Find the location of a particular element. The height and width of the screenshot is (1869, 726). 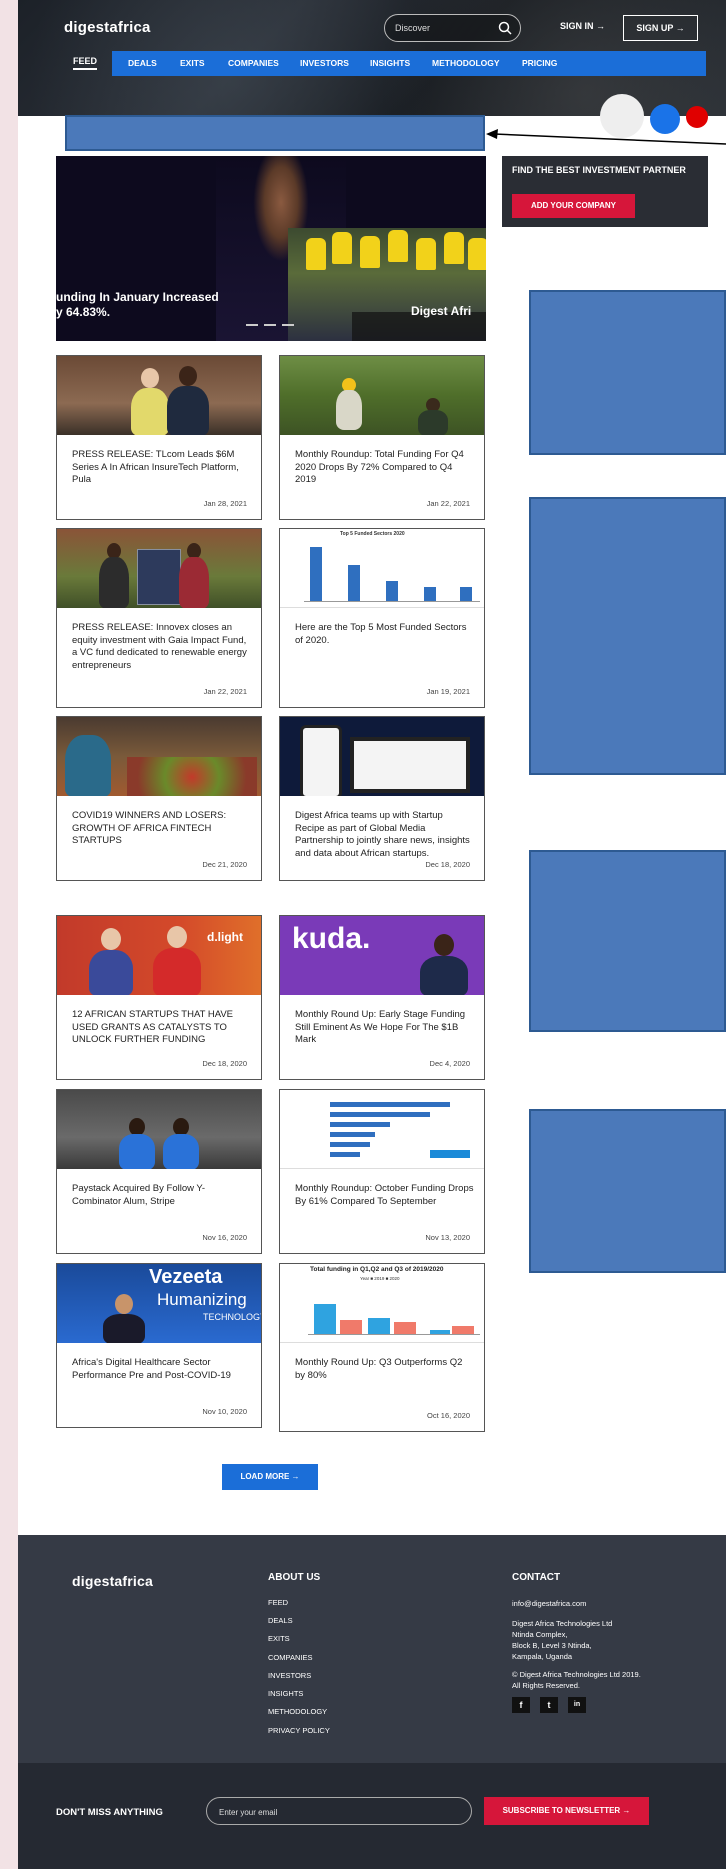

search-box is located at coordinates (452, 28).